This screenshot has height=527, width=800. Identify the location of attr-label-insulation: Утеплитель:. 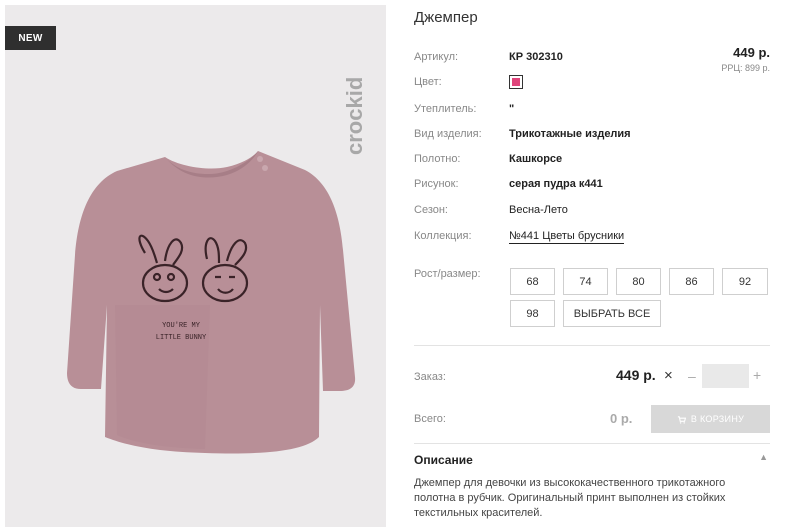
(445, 109).